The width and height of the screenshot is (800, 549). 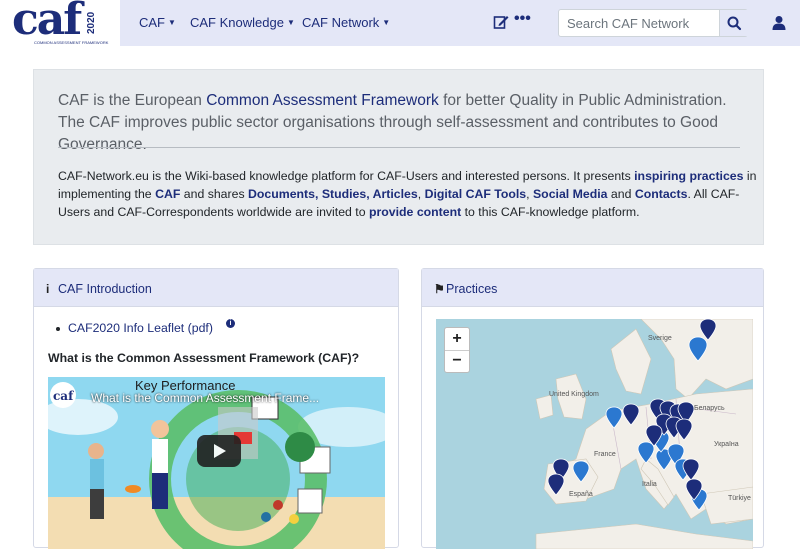 What do you see at coordinates (581, 494) in the screenshot?
I see `map-label: España` at bounding box center [581, 494].